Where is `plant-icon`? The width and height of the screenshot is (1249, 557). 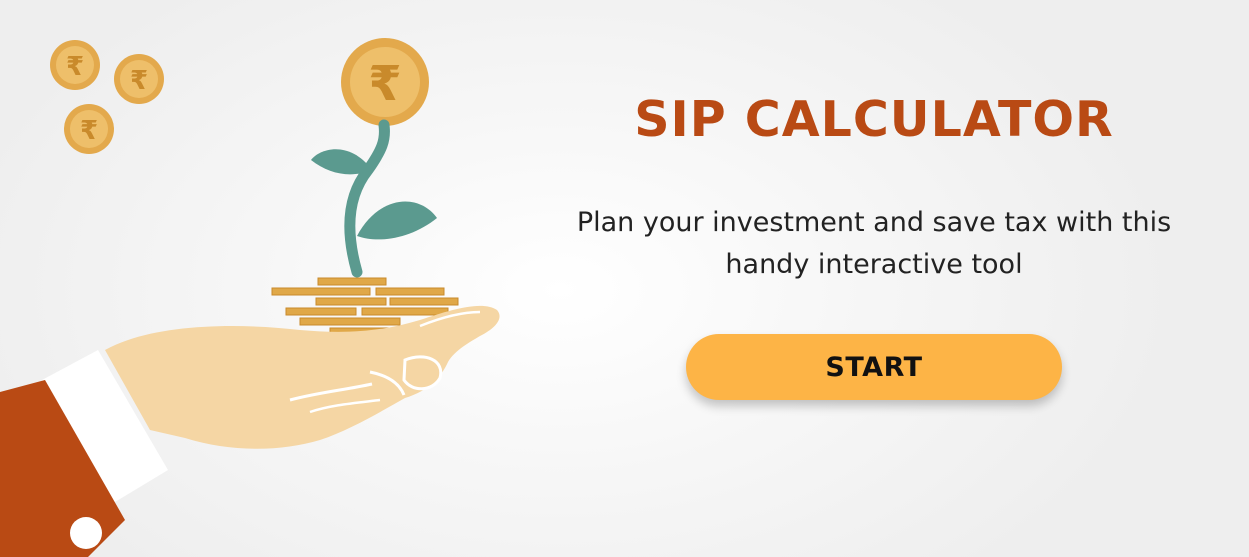
plant-icon is located at coordinates (374, 198).